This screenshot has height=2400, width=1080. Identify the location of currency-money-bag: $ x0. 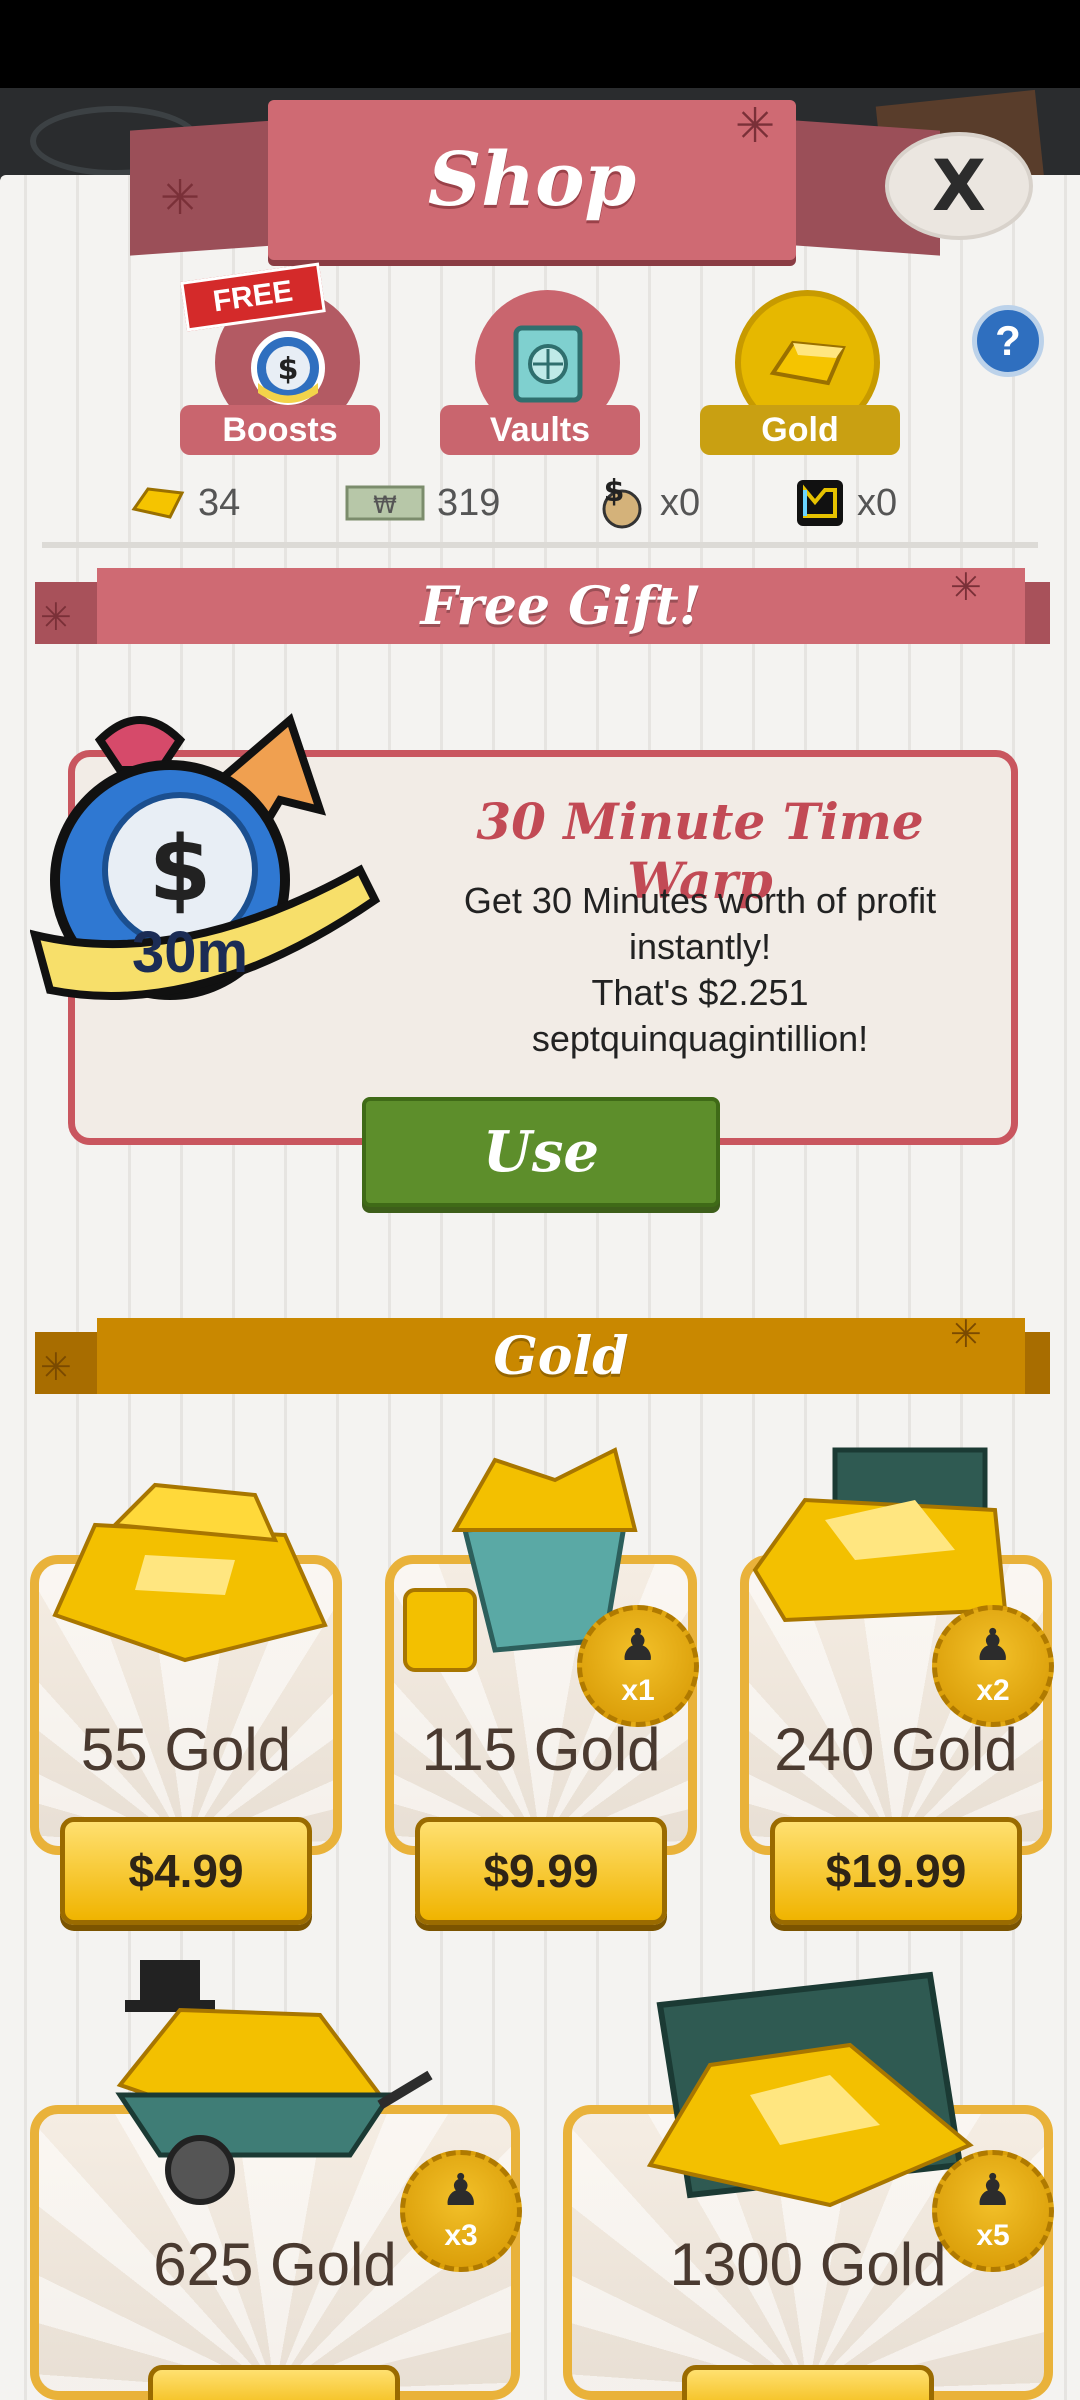
(646, 503).